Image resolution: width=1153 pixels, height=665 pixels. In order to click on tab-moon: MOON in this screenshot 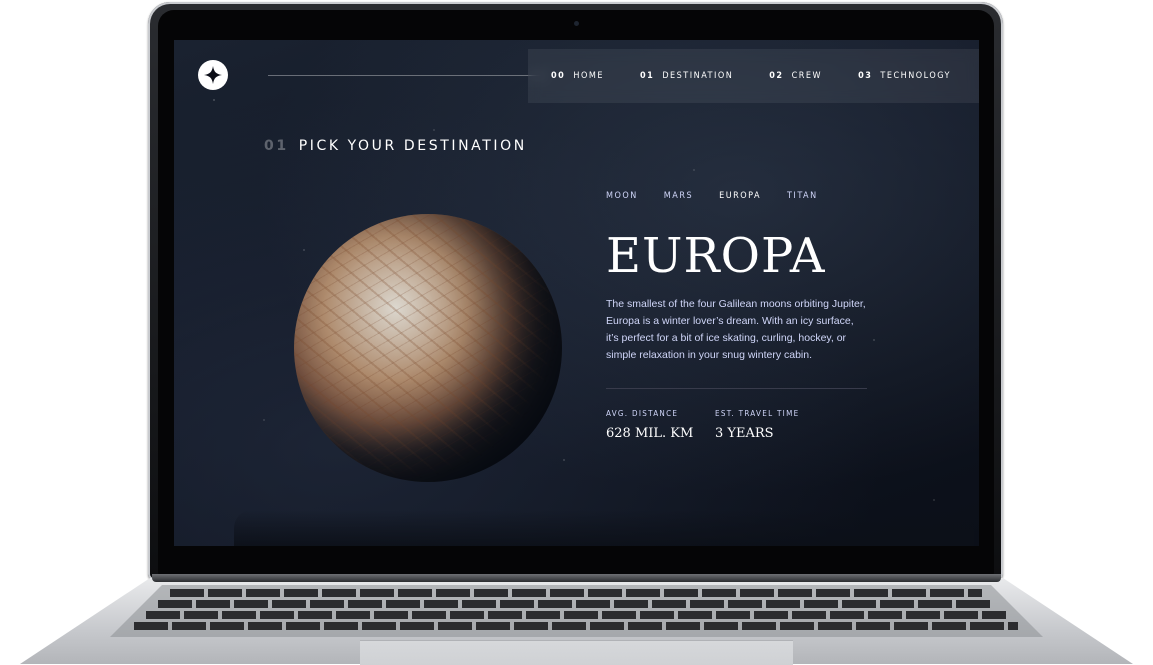, I will do `click(622, 199)`.